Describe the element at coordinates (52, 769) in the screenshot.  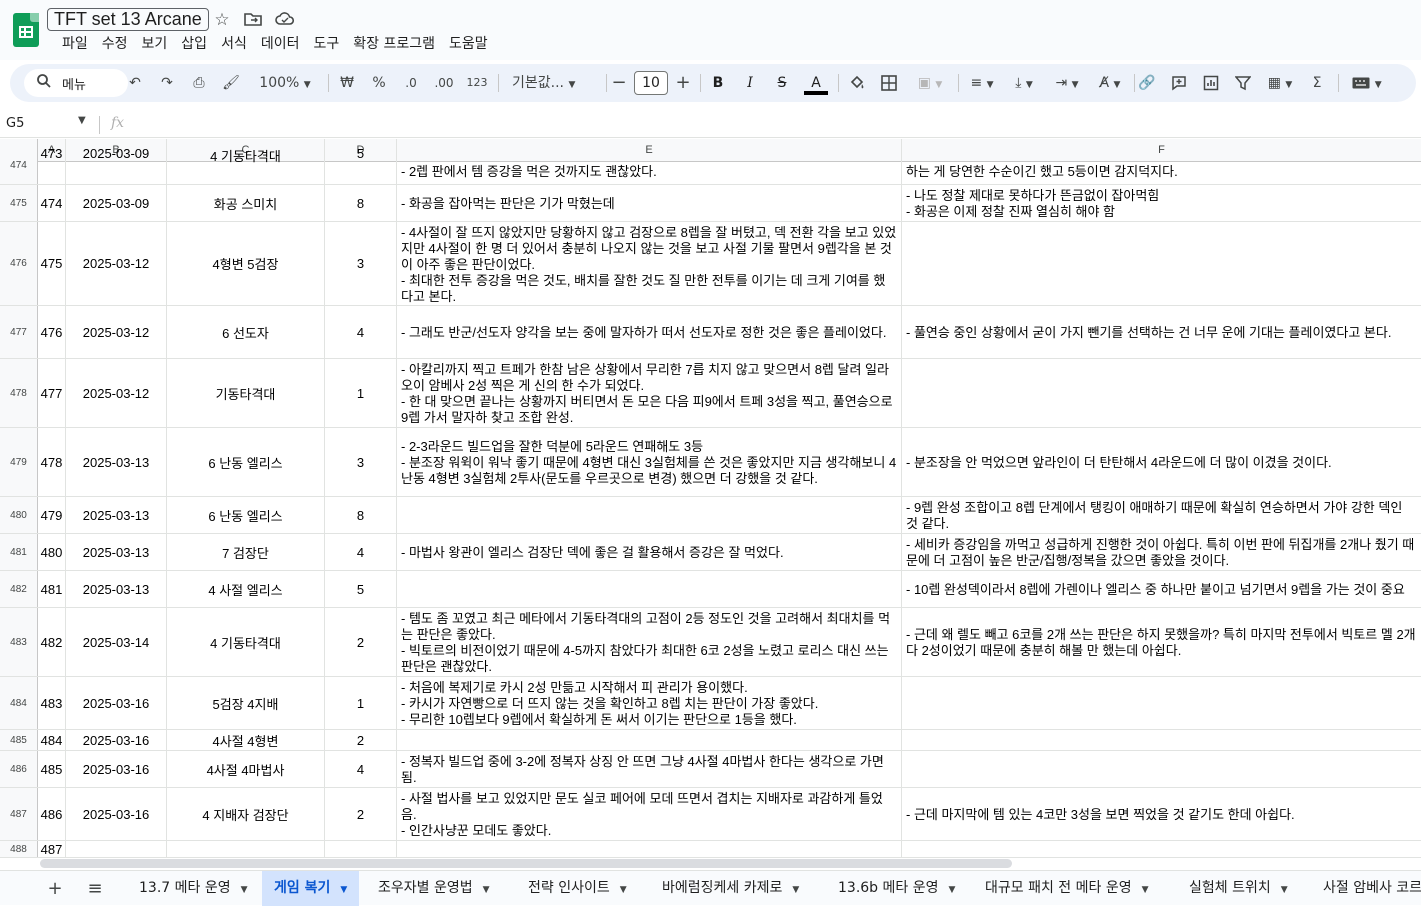
I see `cell-a: 485` at that location.